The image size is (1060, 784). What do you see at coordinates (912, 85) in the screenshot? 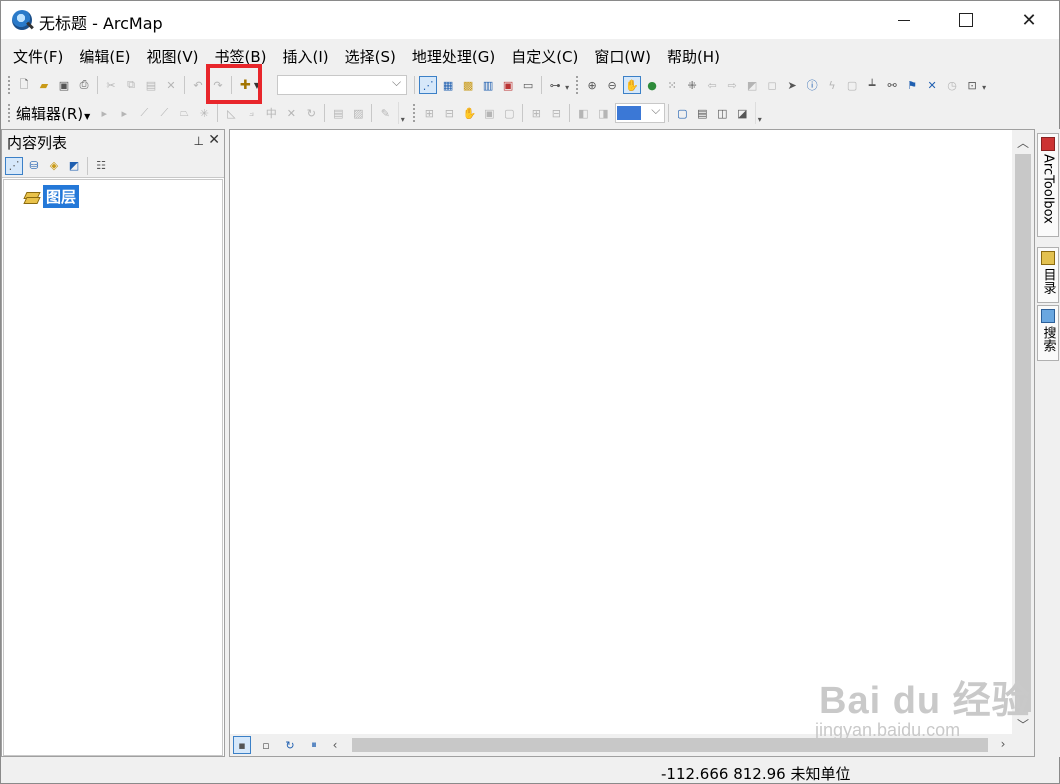
I see `find-route-icon: ⚑` at bounding box center [912, 85].